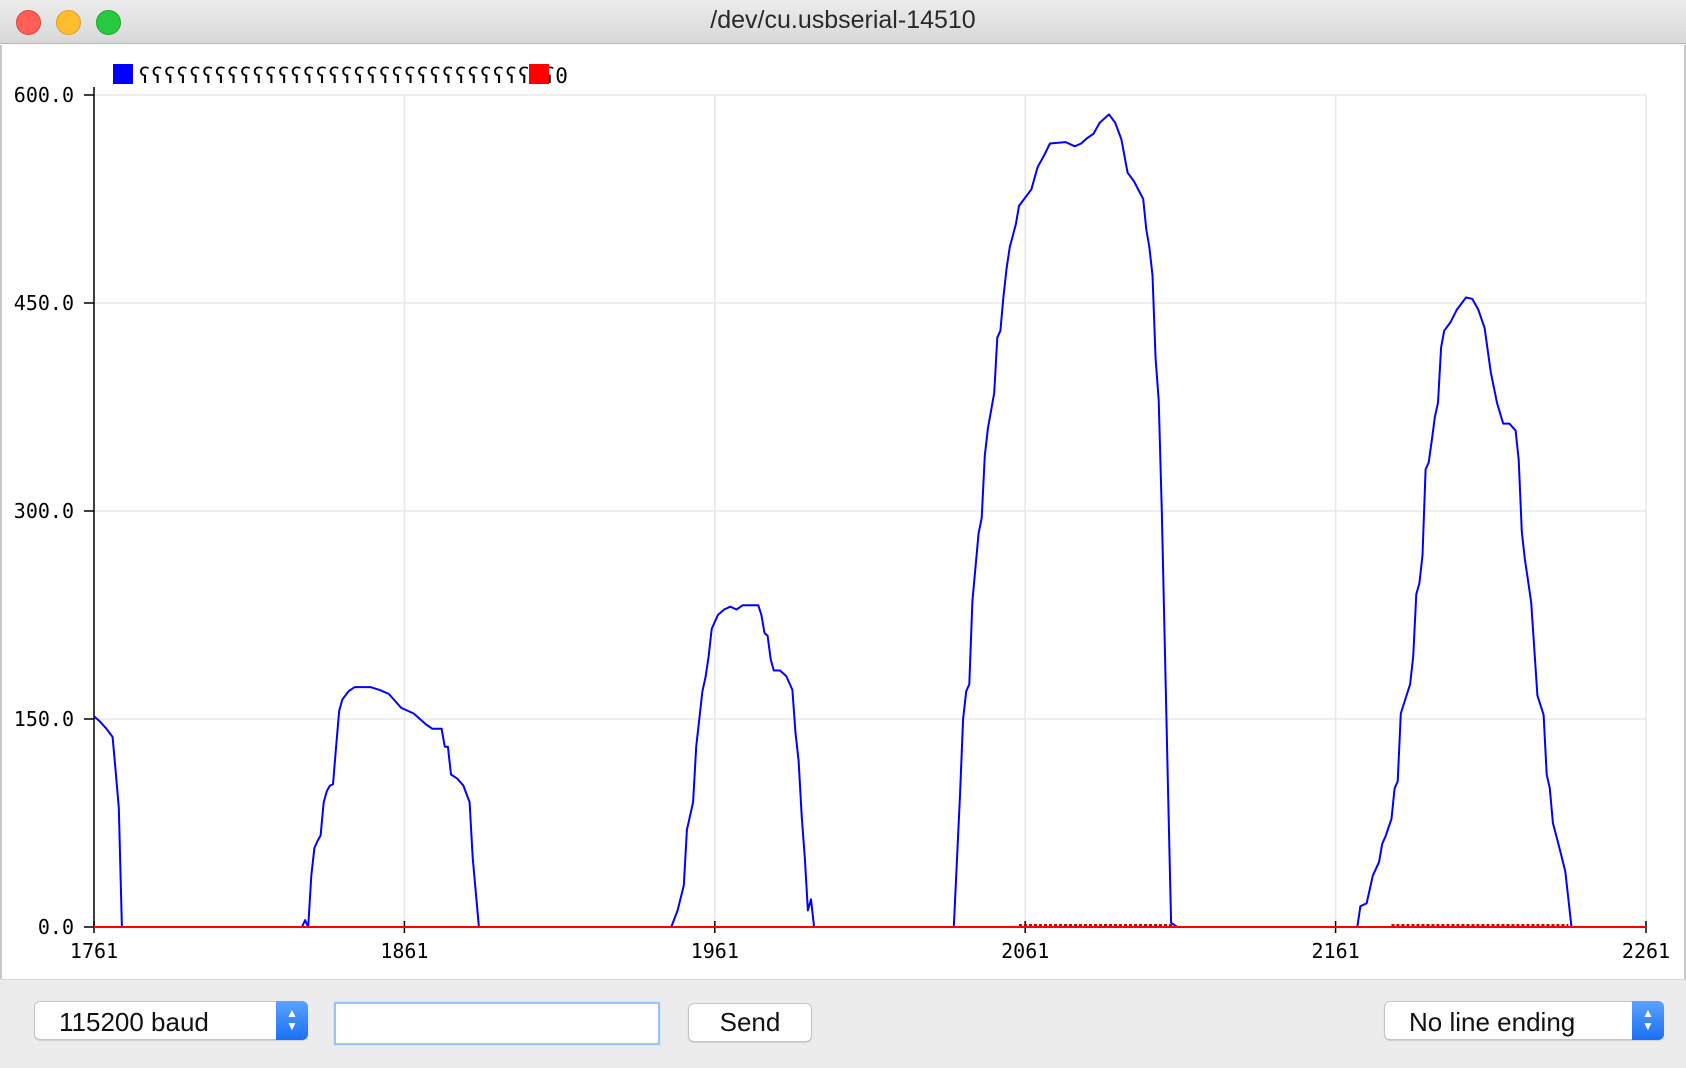 This screenshot has width=1686, height=1068. I want to click on line-ending-value: No line ending, so click(1492, 1022).